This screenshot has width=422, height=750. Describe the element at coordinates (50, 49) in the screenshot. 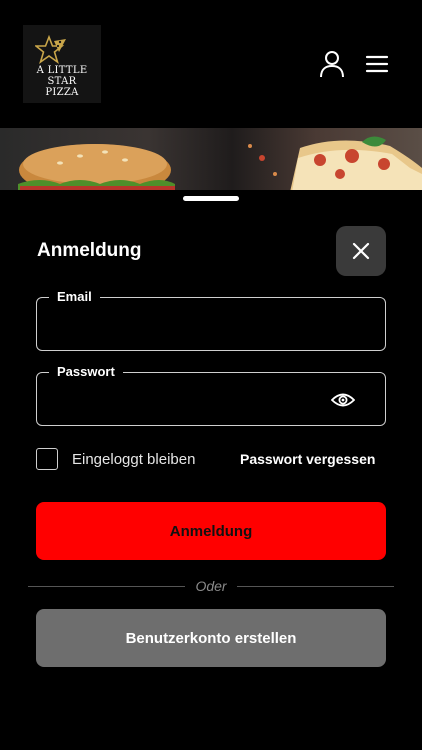

I see `star-pizza-logo-icon` at that location.